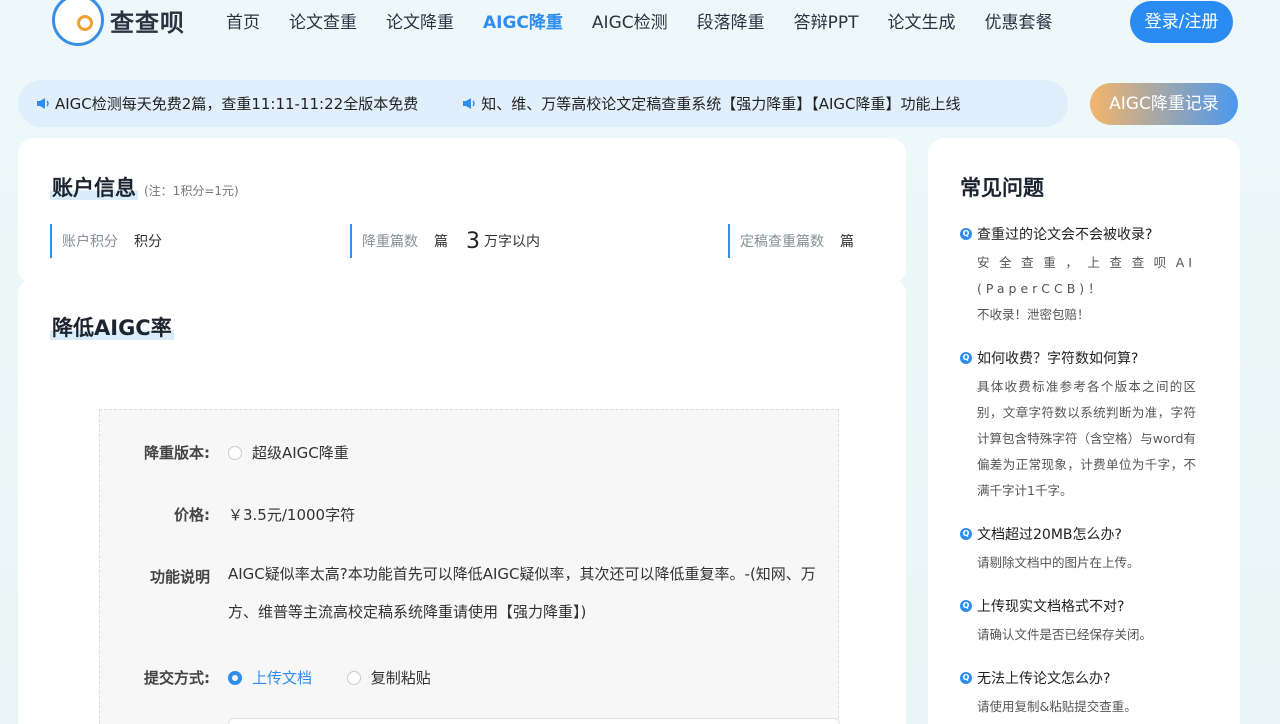 The image size is (1280, 724). I want to click on faq-question-text: 如何收费？字符数如何算?, so click(1058, 359).